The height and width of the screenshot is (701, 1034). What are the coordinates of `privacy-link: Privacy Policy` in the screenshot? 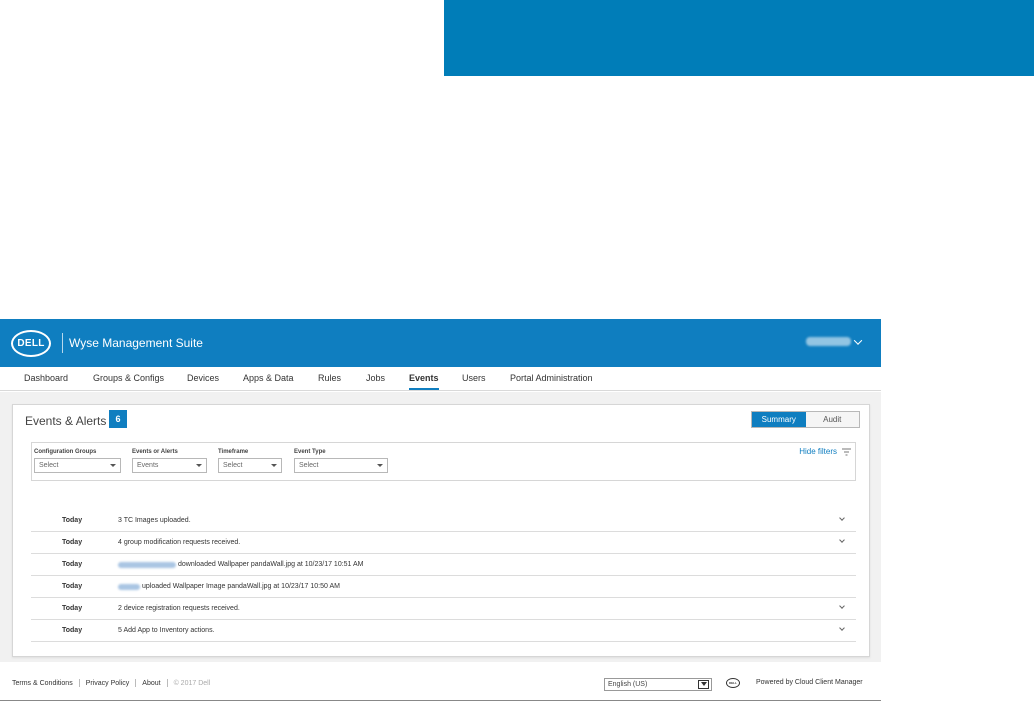 It's located at (108, 683).